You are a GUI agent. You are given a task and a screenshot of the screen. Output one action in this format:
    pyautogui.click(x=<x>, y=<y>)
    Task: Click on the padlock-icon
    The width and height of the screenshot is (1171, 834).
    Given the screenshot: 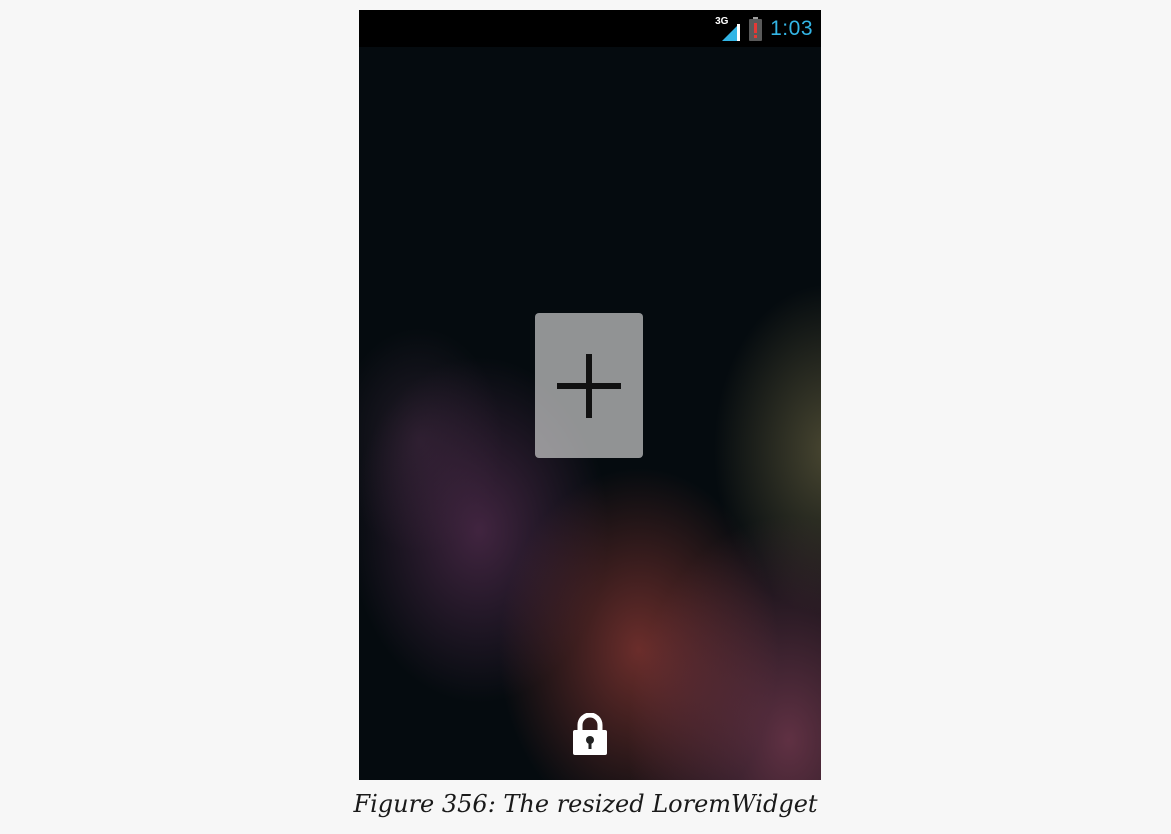 What is the action you would take?
    pyautogui.click(x=590, y=733)
    